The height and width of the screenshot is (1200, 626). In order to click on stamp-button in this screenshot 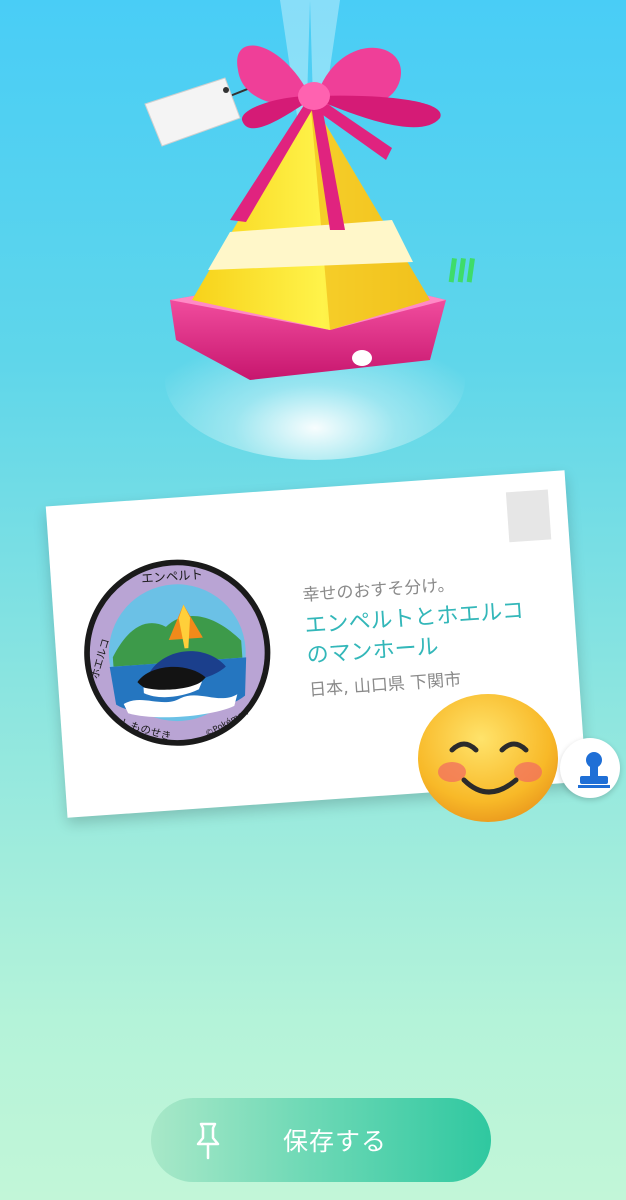, I will do `click(590, 768)`.